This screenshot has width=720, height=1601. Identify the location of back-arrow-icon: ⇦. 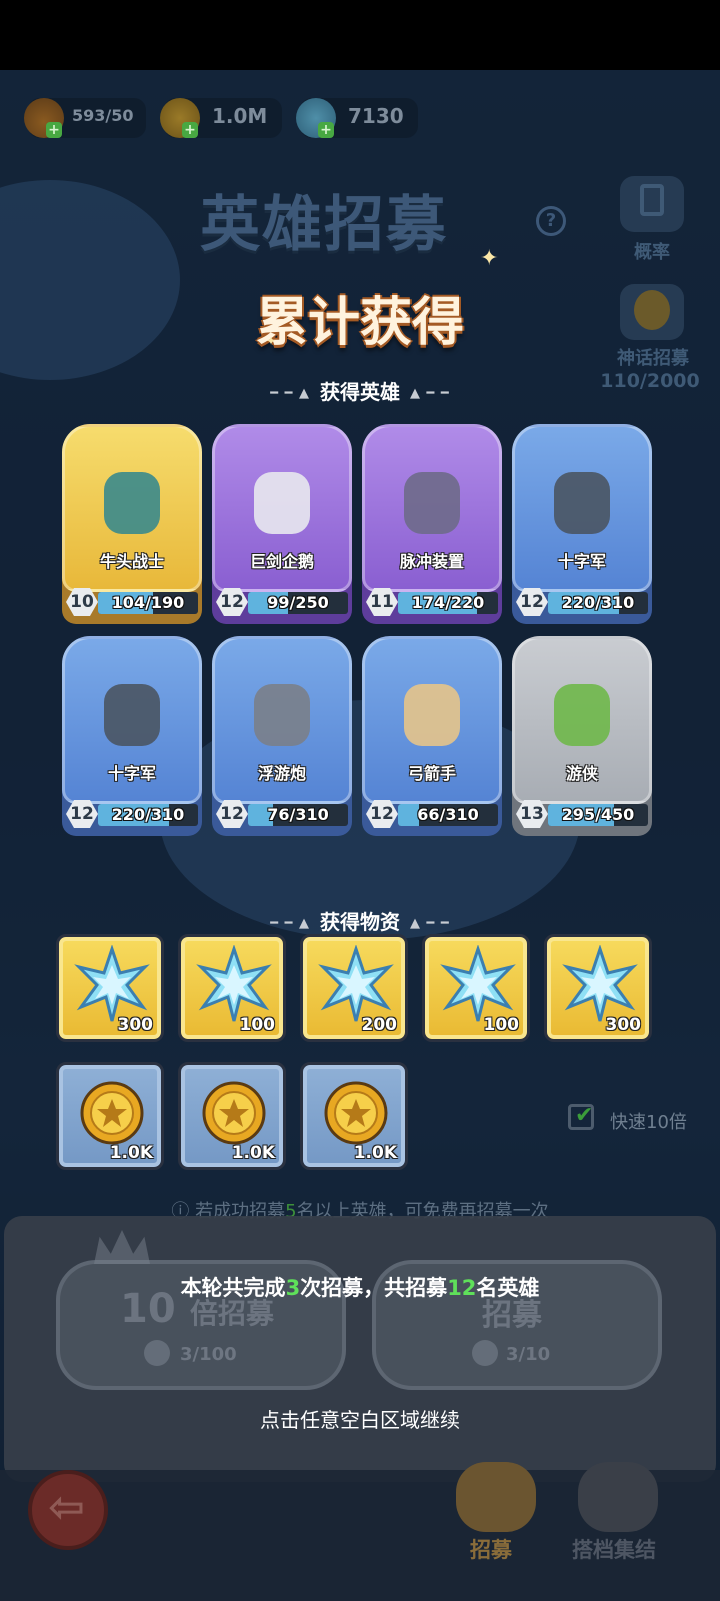
(66, 1507).